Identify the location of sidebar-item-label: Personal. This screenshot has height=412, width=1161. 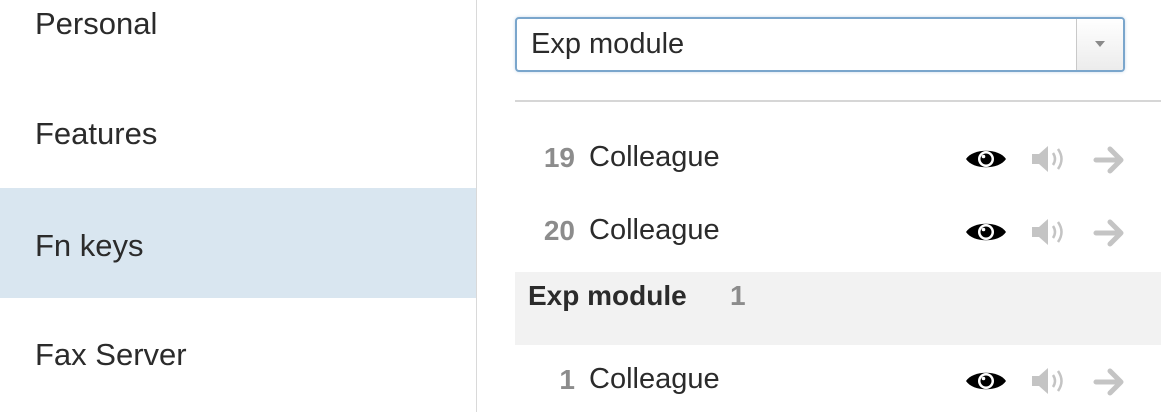
(96, 23).